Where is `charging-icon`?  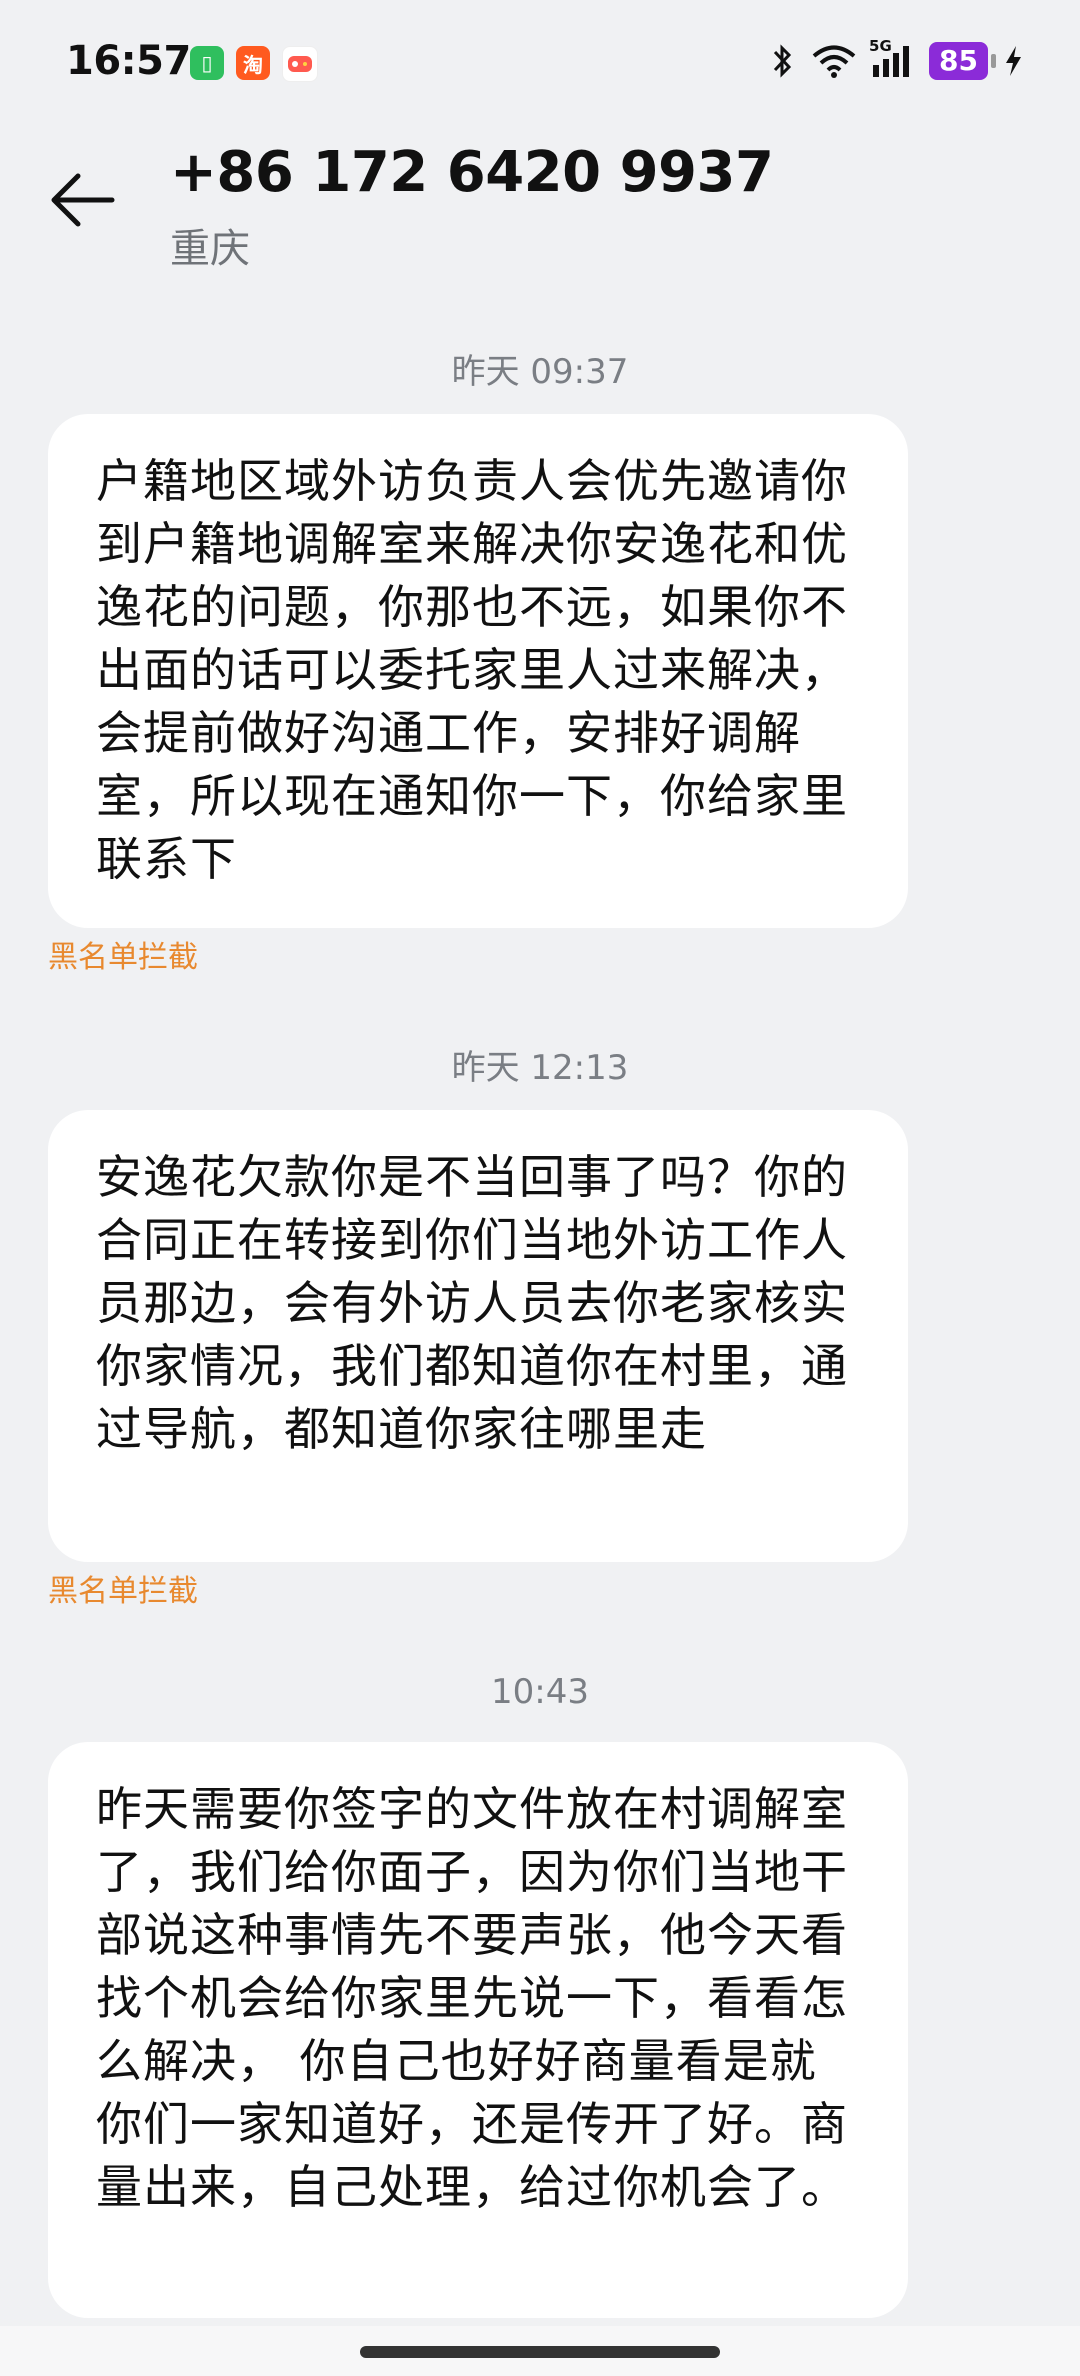 charging-icon is located at coordinates (1013, 61).